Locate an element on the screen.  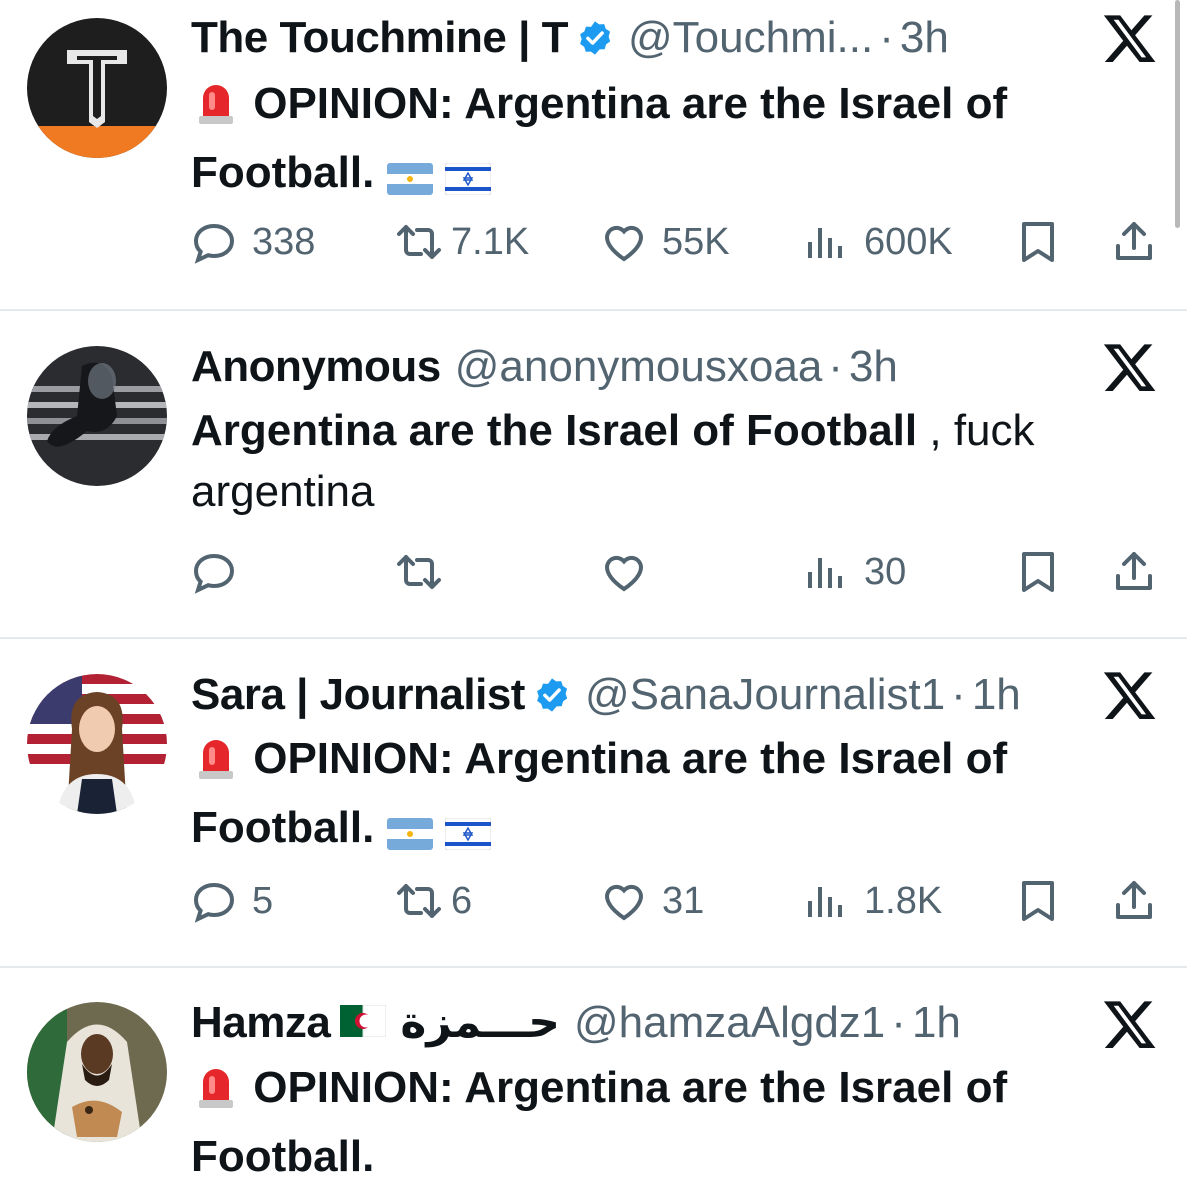
reply-button: 5 is located at coordinates (231, 901).